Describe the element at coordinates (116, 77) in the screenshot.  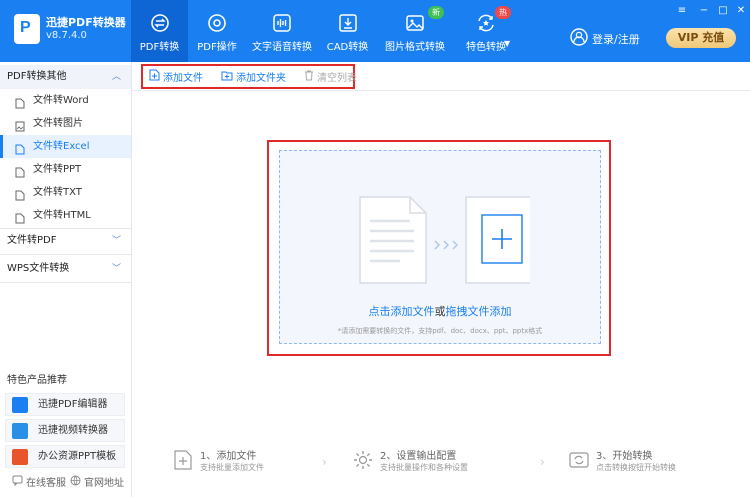
I see `chevron-up-icon: ︿` at that location.